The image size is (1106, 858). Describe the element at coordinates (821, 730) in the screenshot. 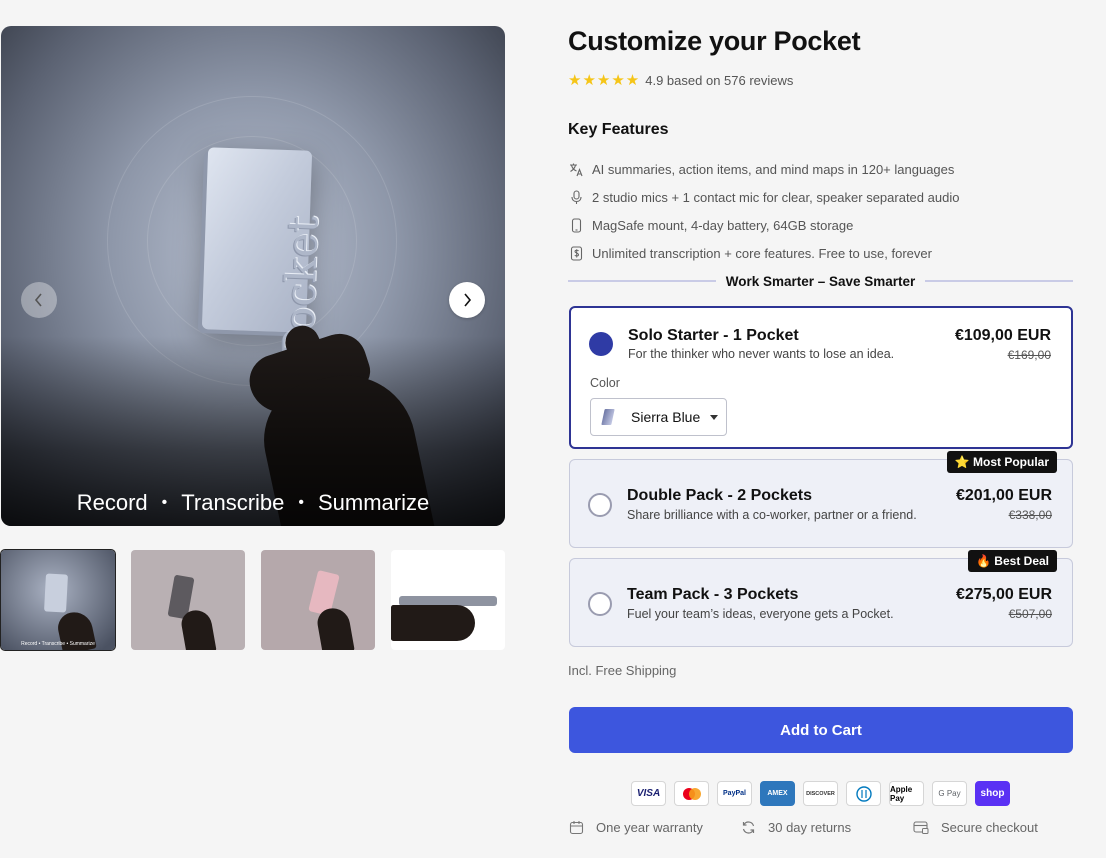

I see `add-to-cart-button: Add to Cart` at that location.